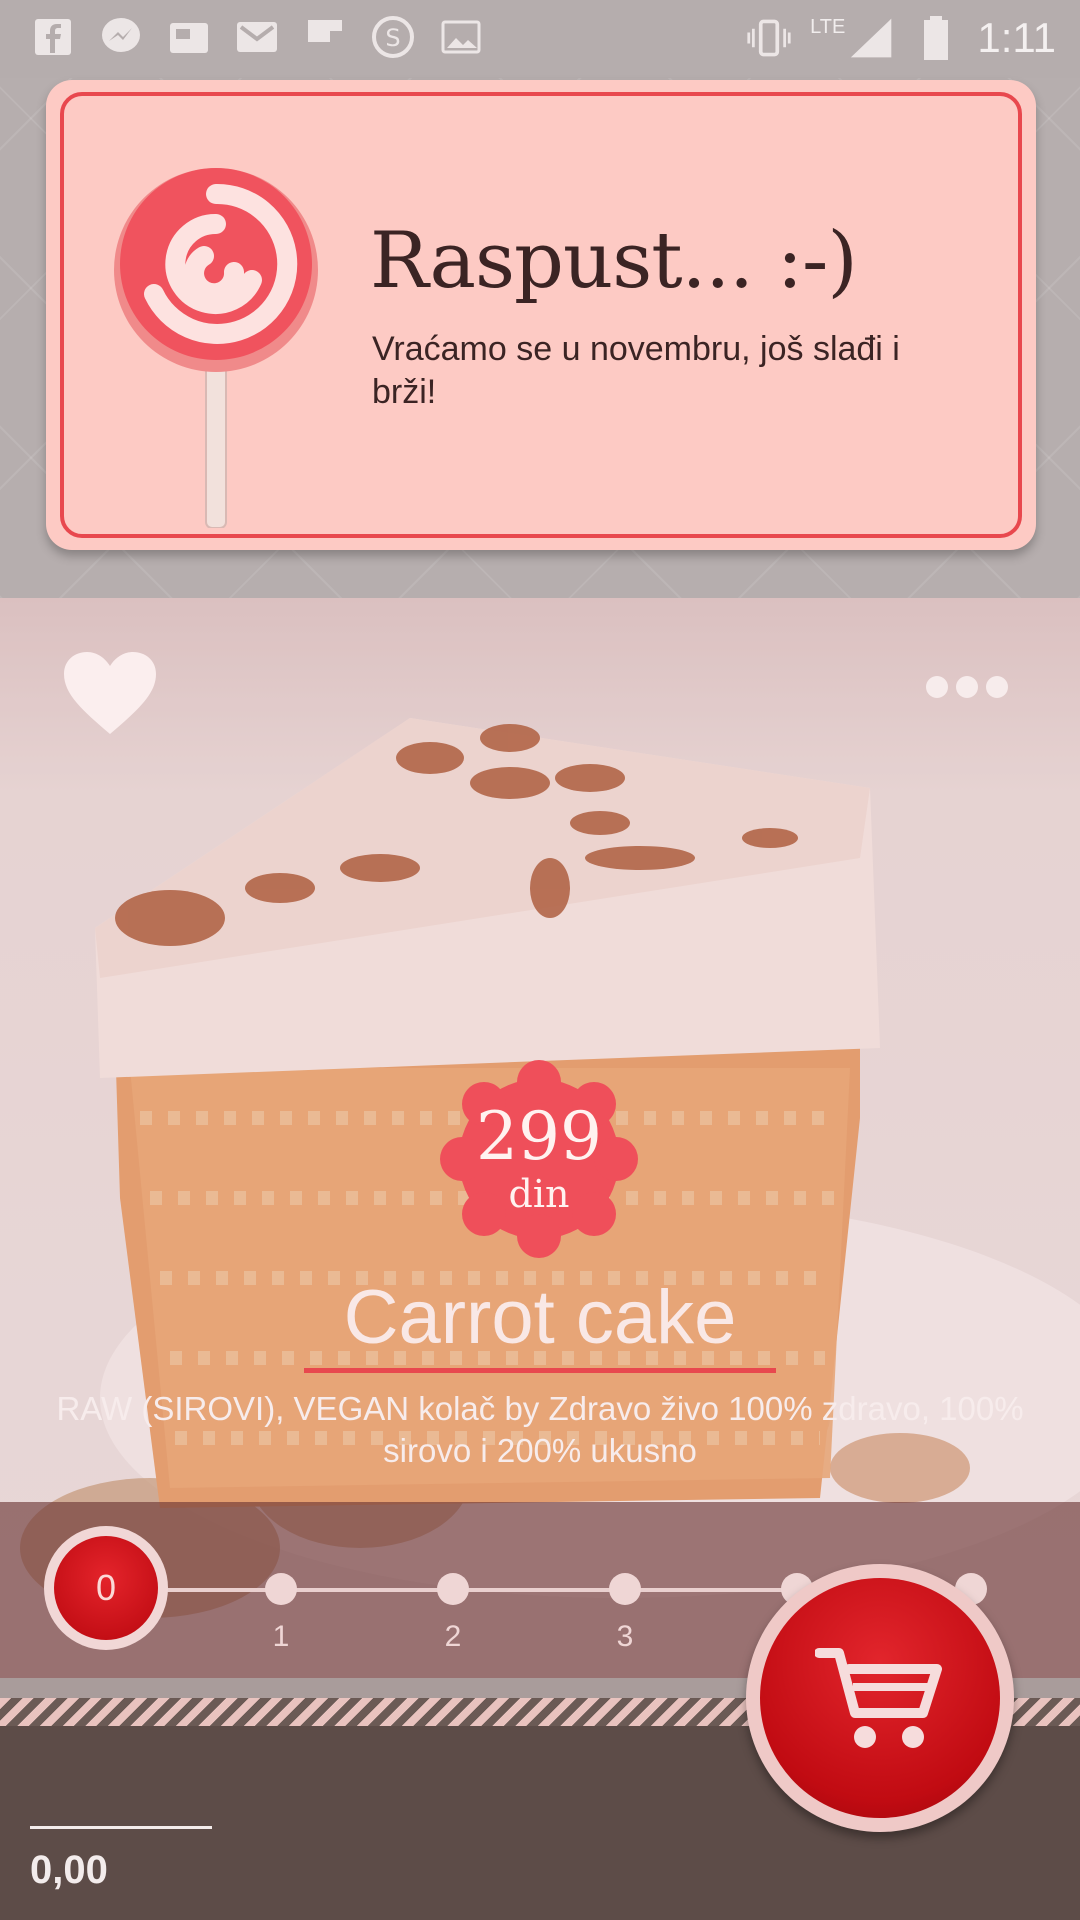 This screenshot has height=1920, width=1080. I want to click on facebook-icon, so click(53, 37).